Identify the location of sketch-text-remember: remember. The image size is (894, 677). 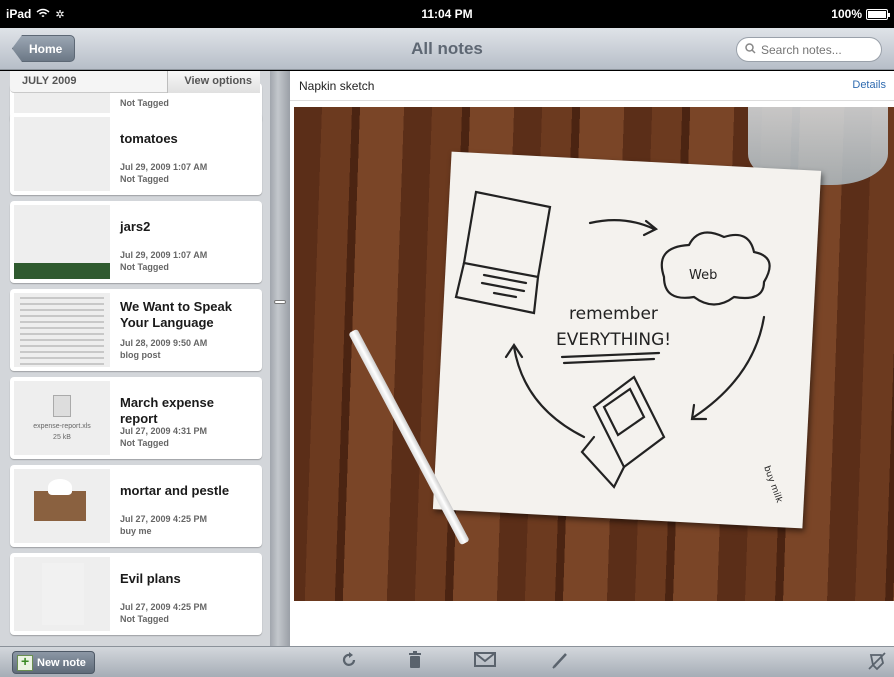
(613, 314).